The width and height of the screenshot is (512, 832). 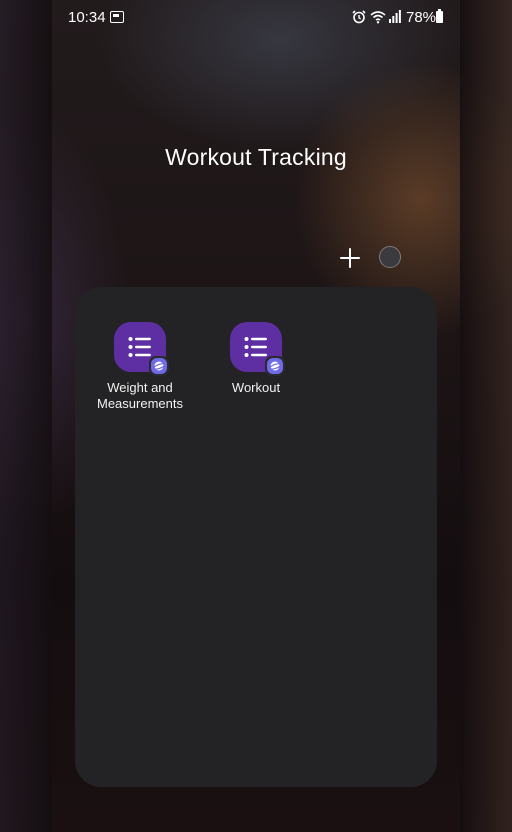 I want to click on folder-title: Workout Tracking, so click(x=256, y=157).